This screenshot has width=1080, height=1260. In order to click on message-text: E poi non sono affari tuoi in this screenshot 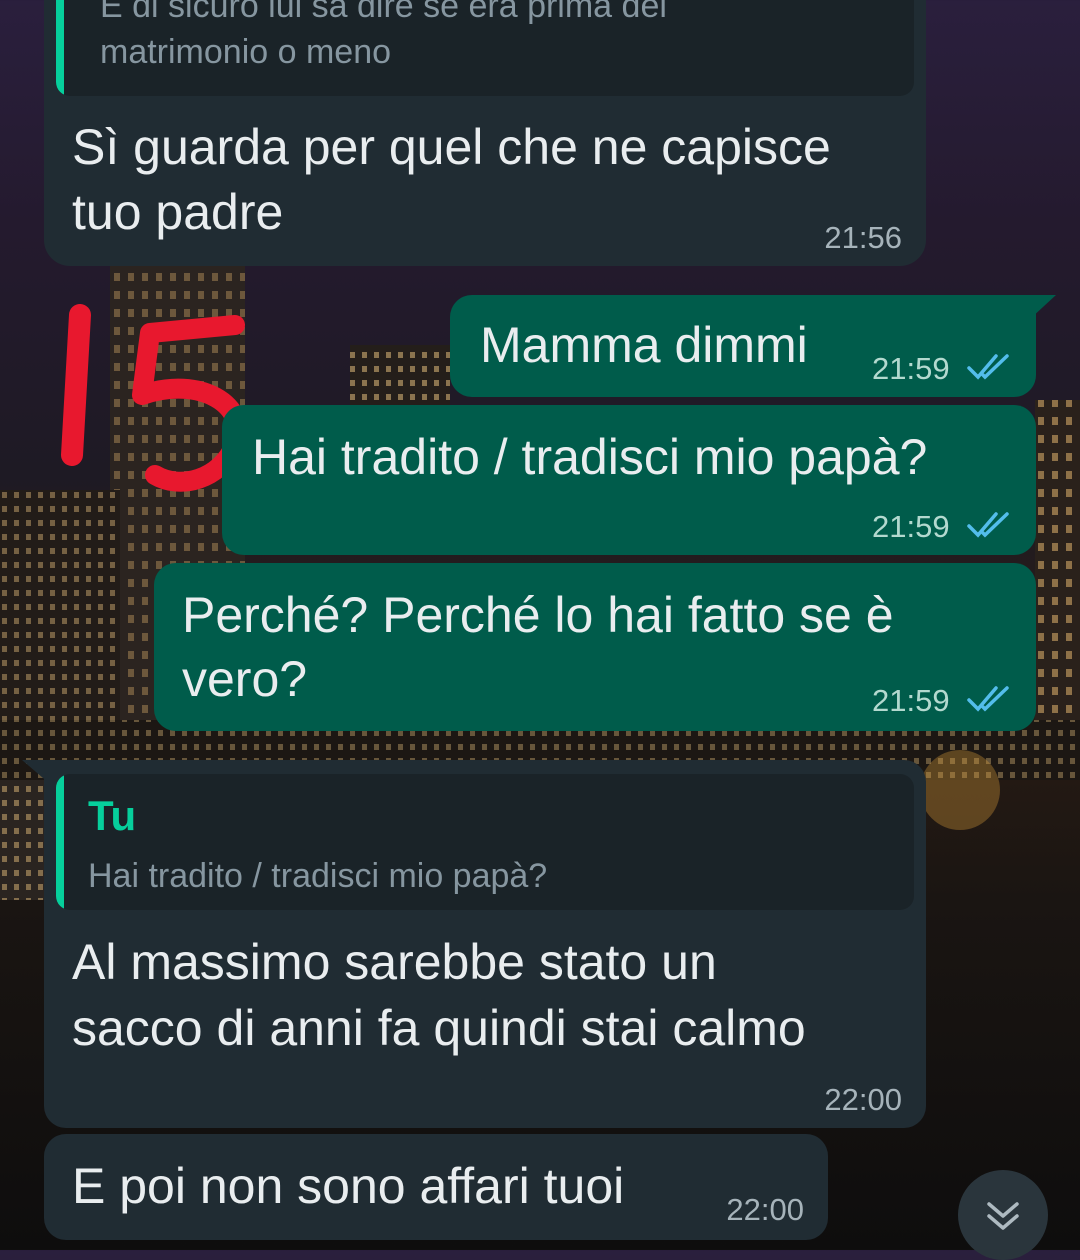, I will do `click(348, 1186)`.